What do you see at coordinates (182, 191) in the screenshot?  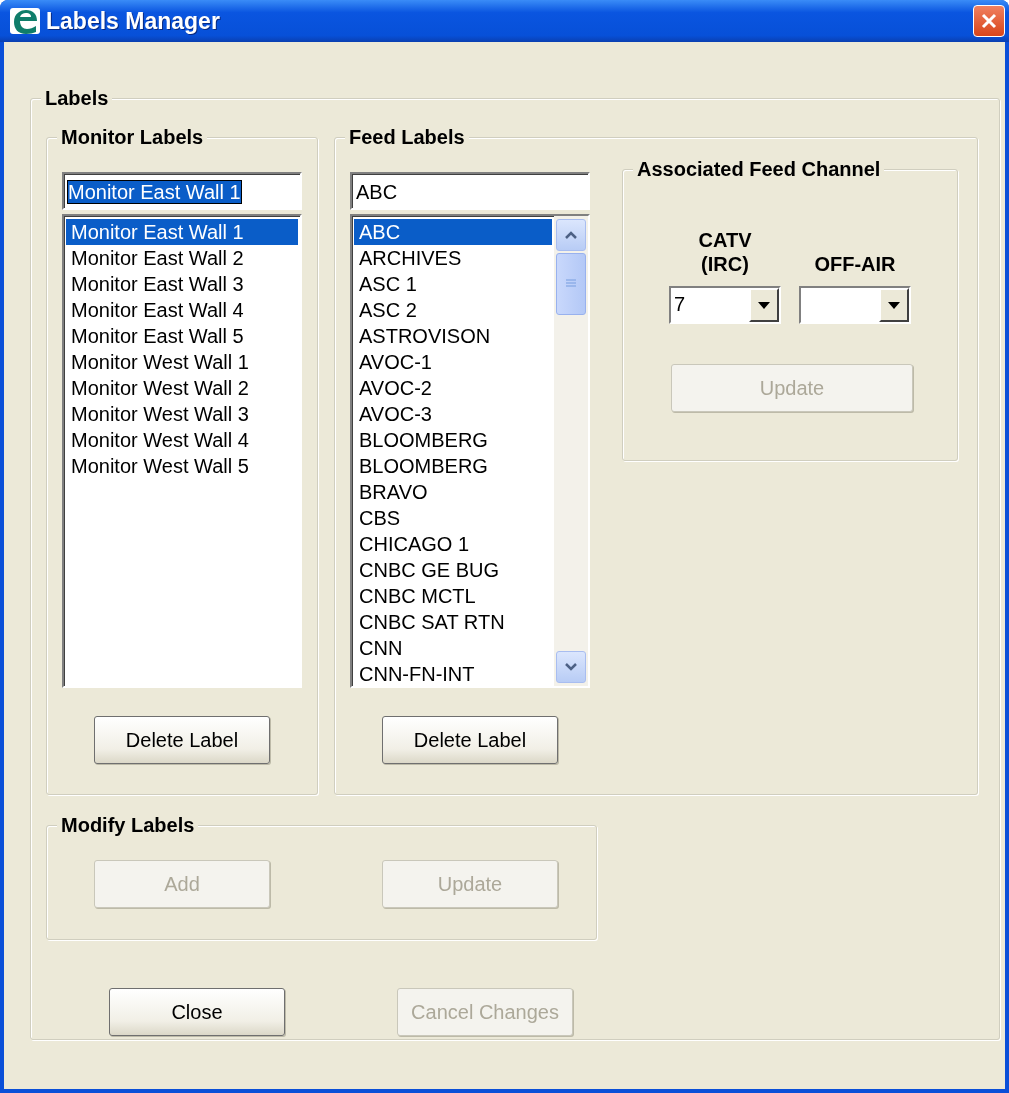 I see `label-input-field: Monitor East Wall 1` at bounding box center [182, 191].